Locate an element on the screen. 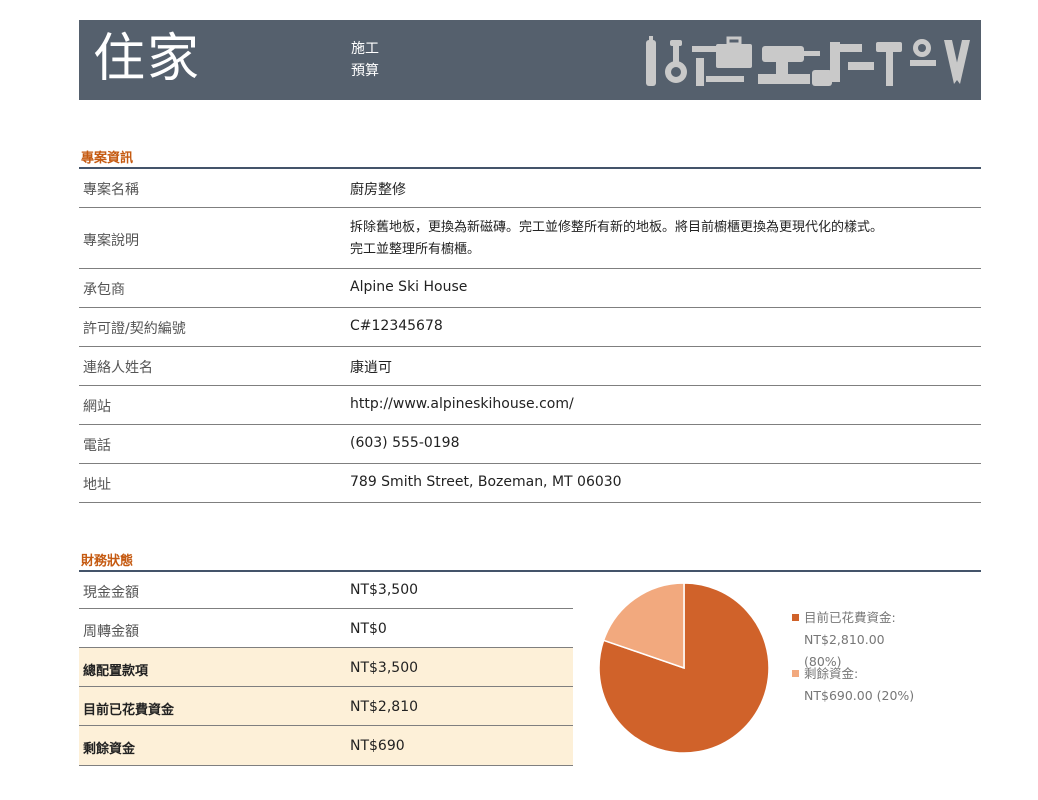  legend-label: NT$690.00 (20%) is located at coordinates (859, 695).